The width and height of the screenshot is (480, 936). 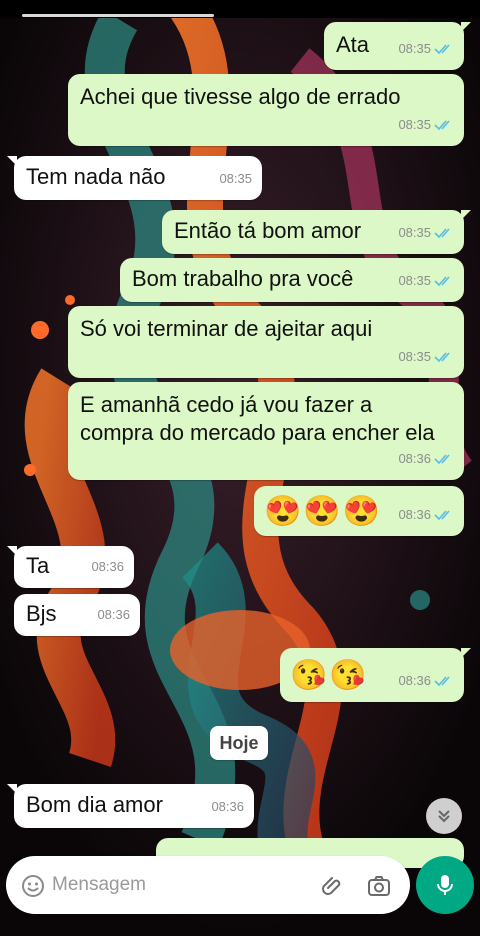 I want to click on message-text-line: E amanhã cedo já vou fazer a, so click(x=226, y=404).